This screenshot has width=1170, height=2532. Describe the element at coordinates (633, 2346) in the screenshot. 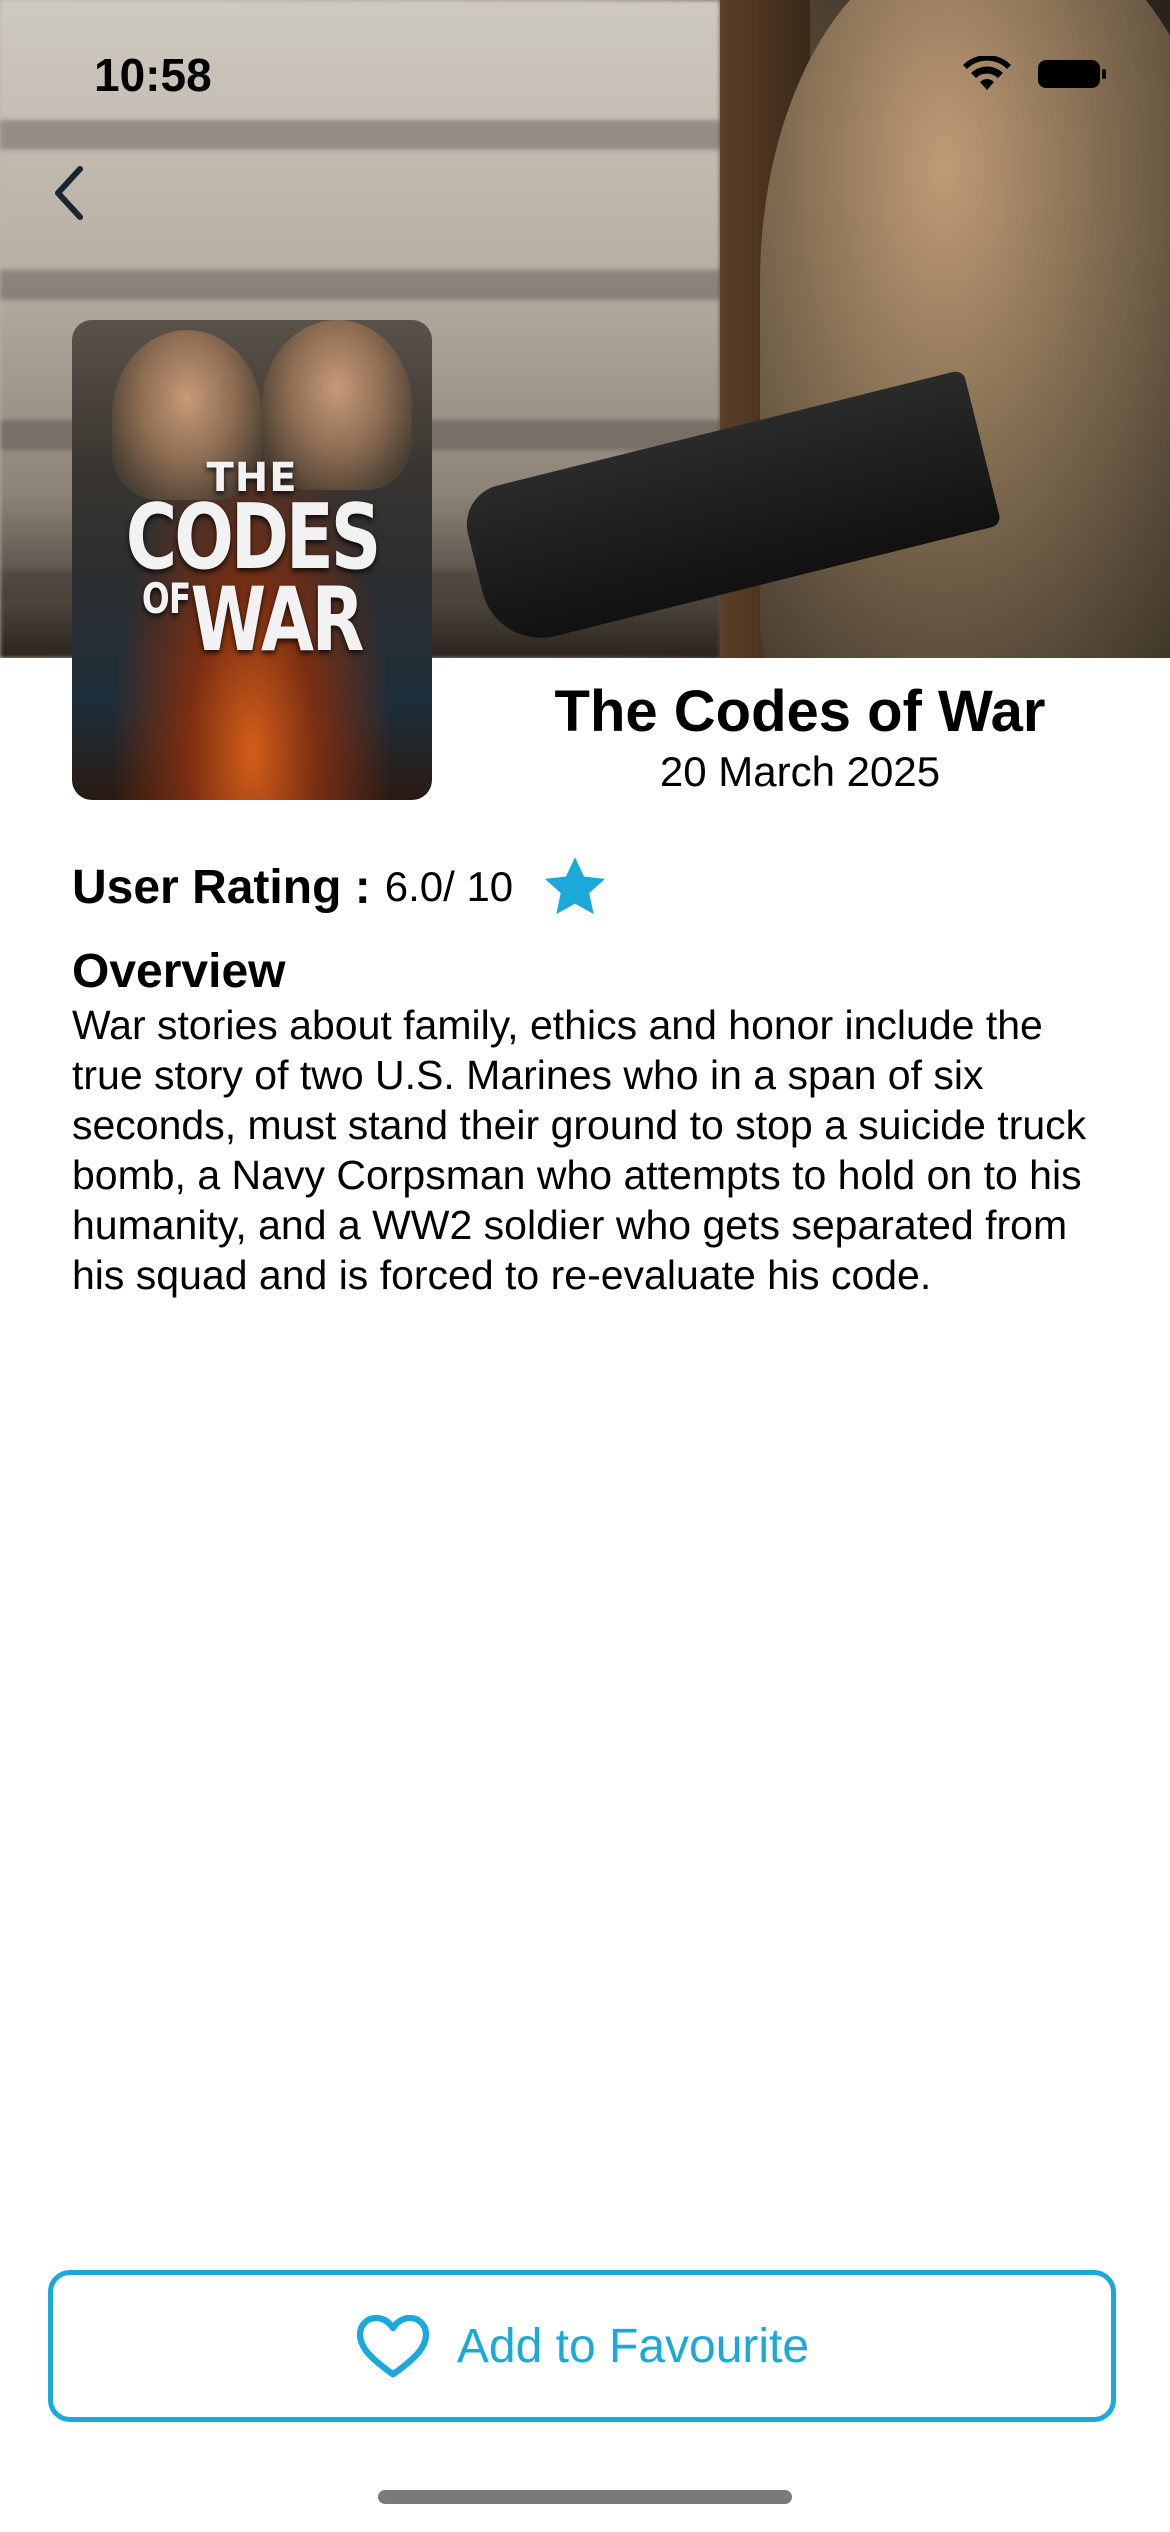

I see `favourite-label: Add to Favourite` at that location.